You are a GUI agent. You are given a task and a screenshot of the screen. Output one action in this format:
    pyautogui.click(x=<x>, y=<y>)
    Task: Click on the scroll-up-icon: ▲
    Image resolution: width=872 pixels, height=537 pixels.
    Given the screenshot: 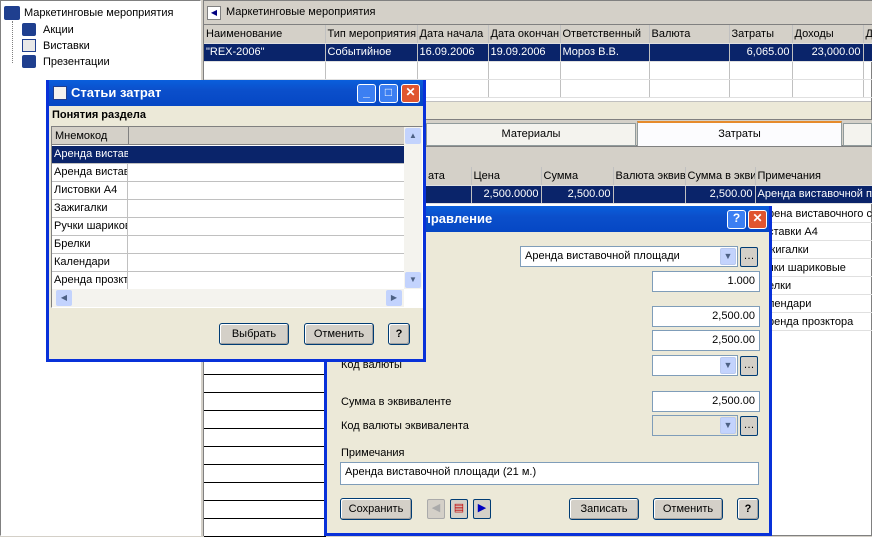 What is the action you would take?
    pyautogui.click(x=413, y=136)
    